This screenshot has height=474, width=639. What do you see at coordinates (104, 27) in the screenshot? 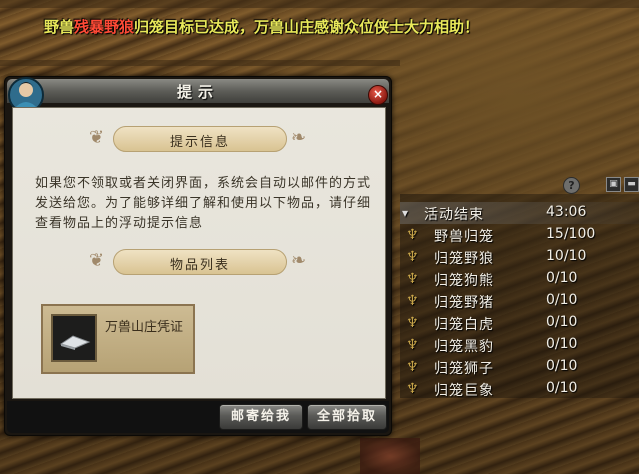
I see `message-highlight: 残暴野狼` at bounding box center [104, 27].